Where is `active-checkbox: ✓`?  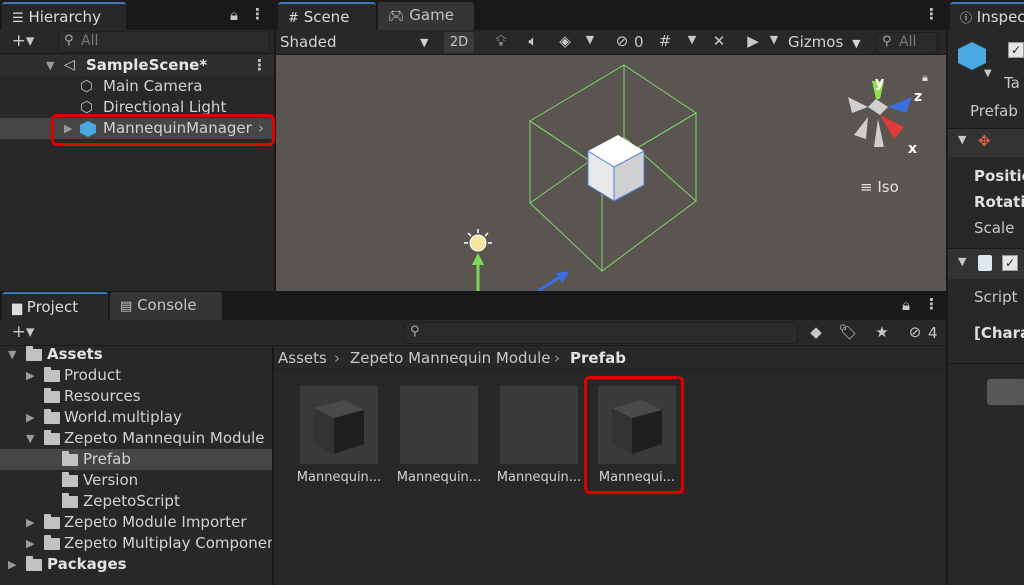
active-checkbox: ✓ is located at coordinates (1016, 50).